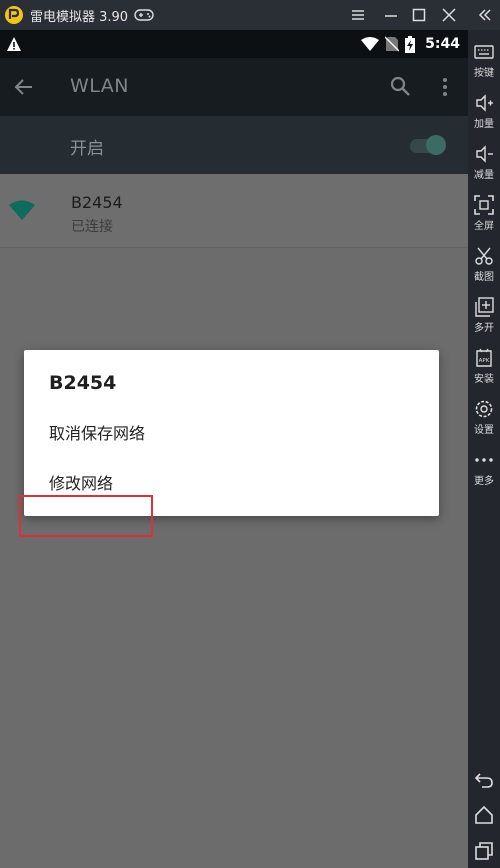 The height and width of the screenshot is (868, 500). Describe the element at coordinates (234, 87) in the screenshot. I see `app-bar: WLAN` at that location.